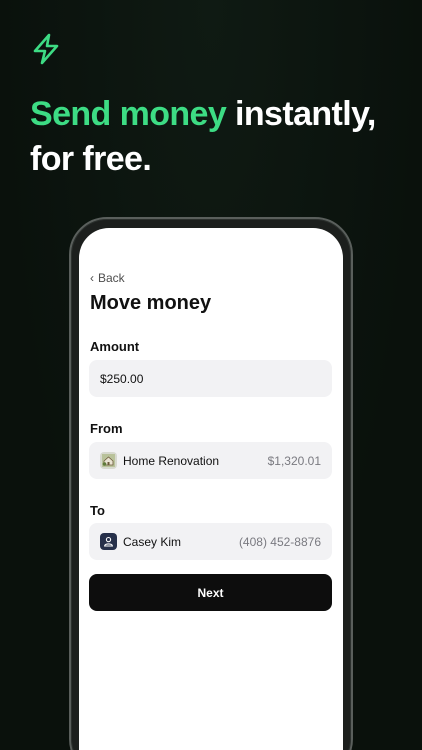 This screenshot has width=422, height=750. I want to click on next-button: Next, so click(210, 592).